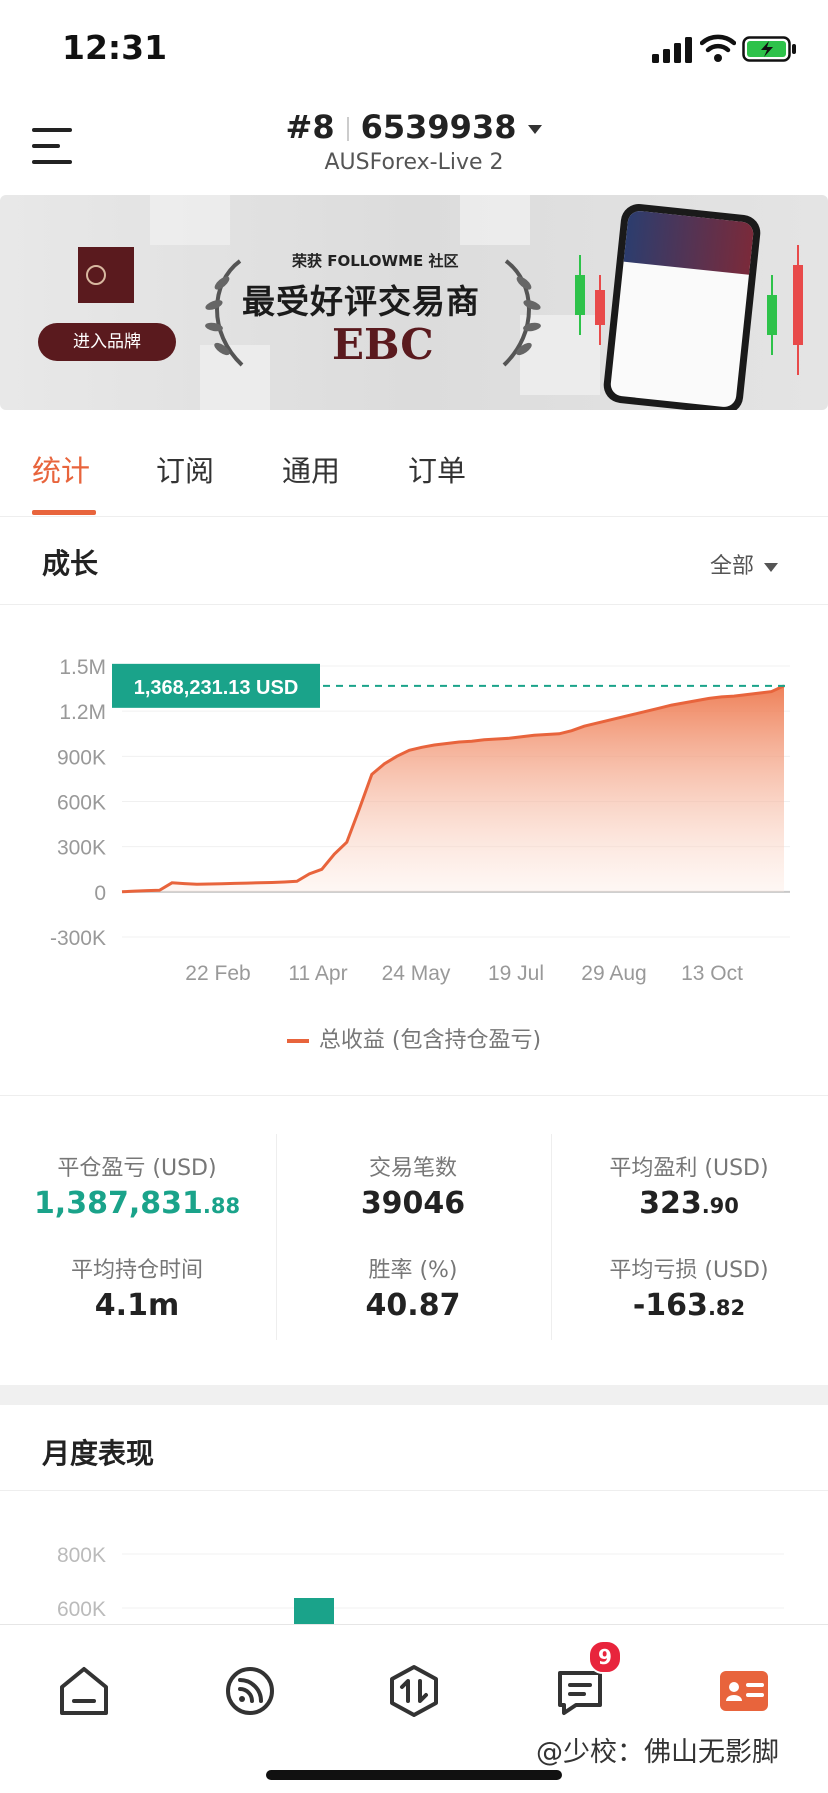  I want to click on stat-value: 39046, so click(413, 1203).